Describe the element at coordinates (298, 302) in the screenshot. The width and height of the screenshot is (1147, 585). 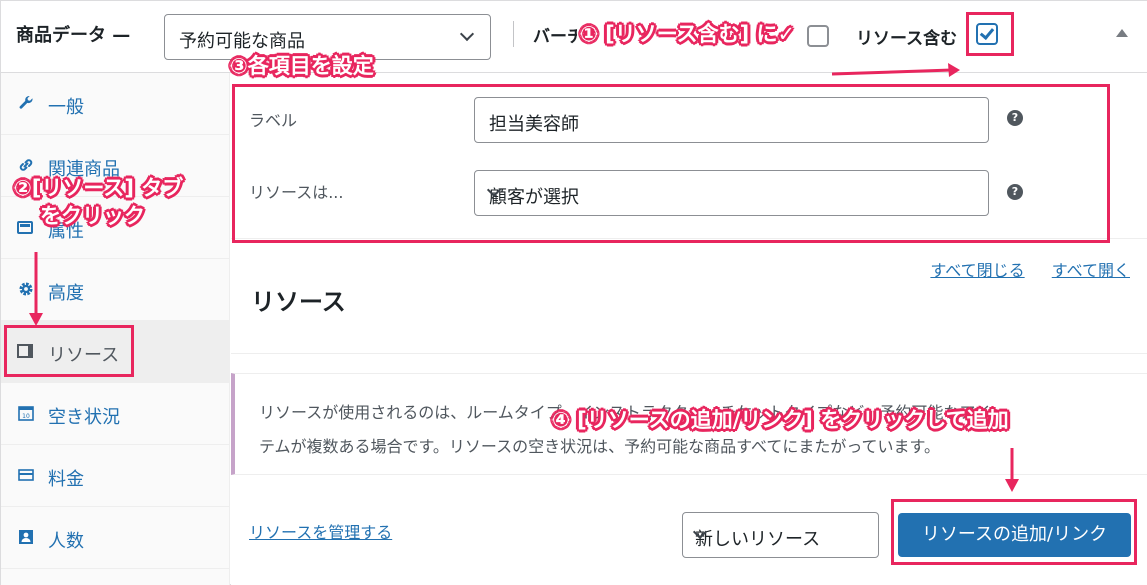
I see `resources-section-title: リソース` at that location.